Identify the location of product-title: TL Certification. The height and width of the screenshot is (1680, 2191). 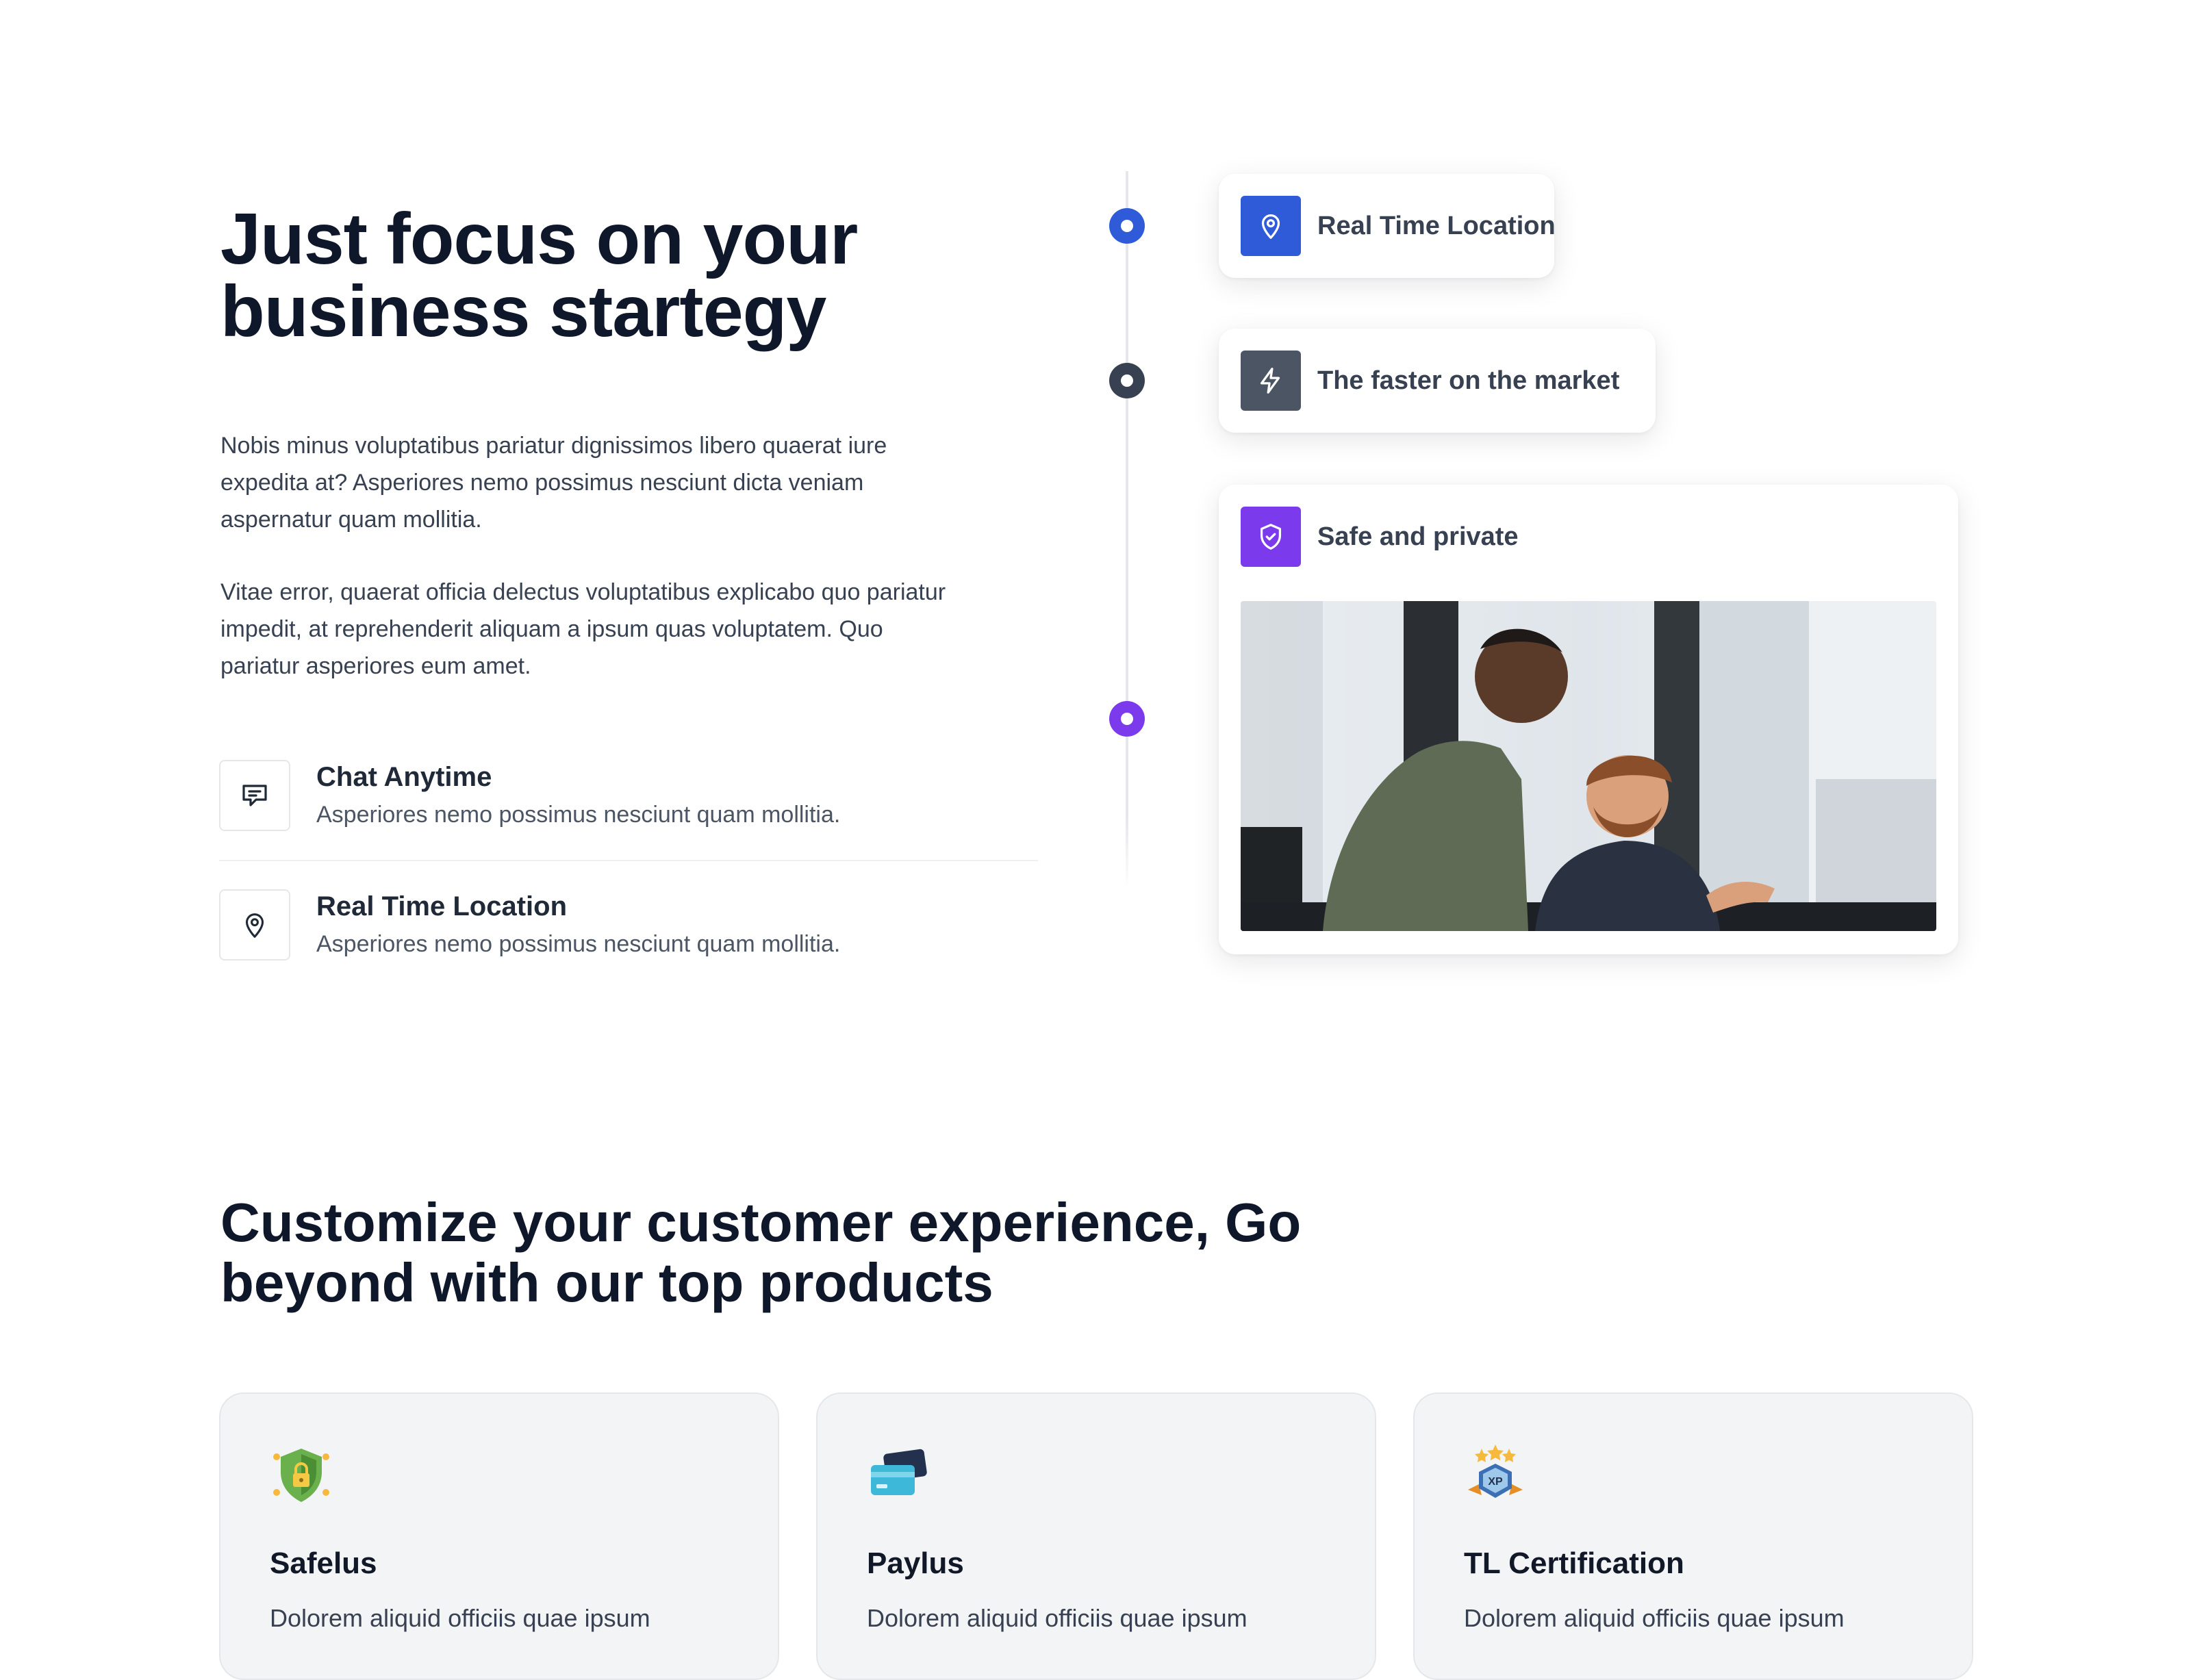
(1574, 1563).